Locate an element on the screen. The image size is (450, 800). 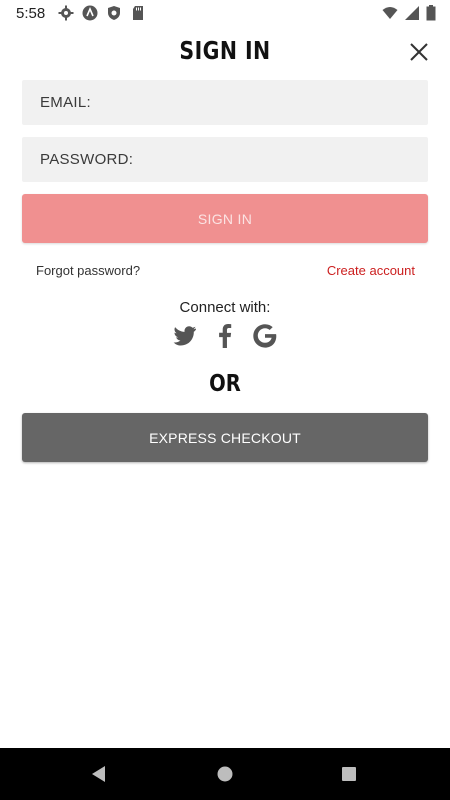
password-field-container is located at coordinates (225, 159).